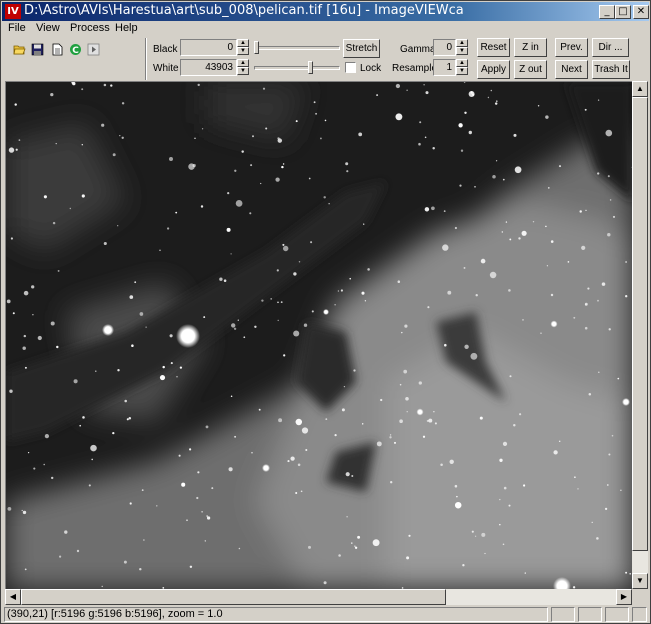 This screenshot has height=624, width=651. Describe the element at coordinates (444, 67) in the screenshot. I see `resample-value-field: 1` at that location.